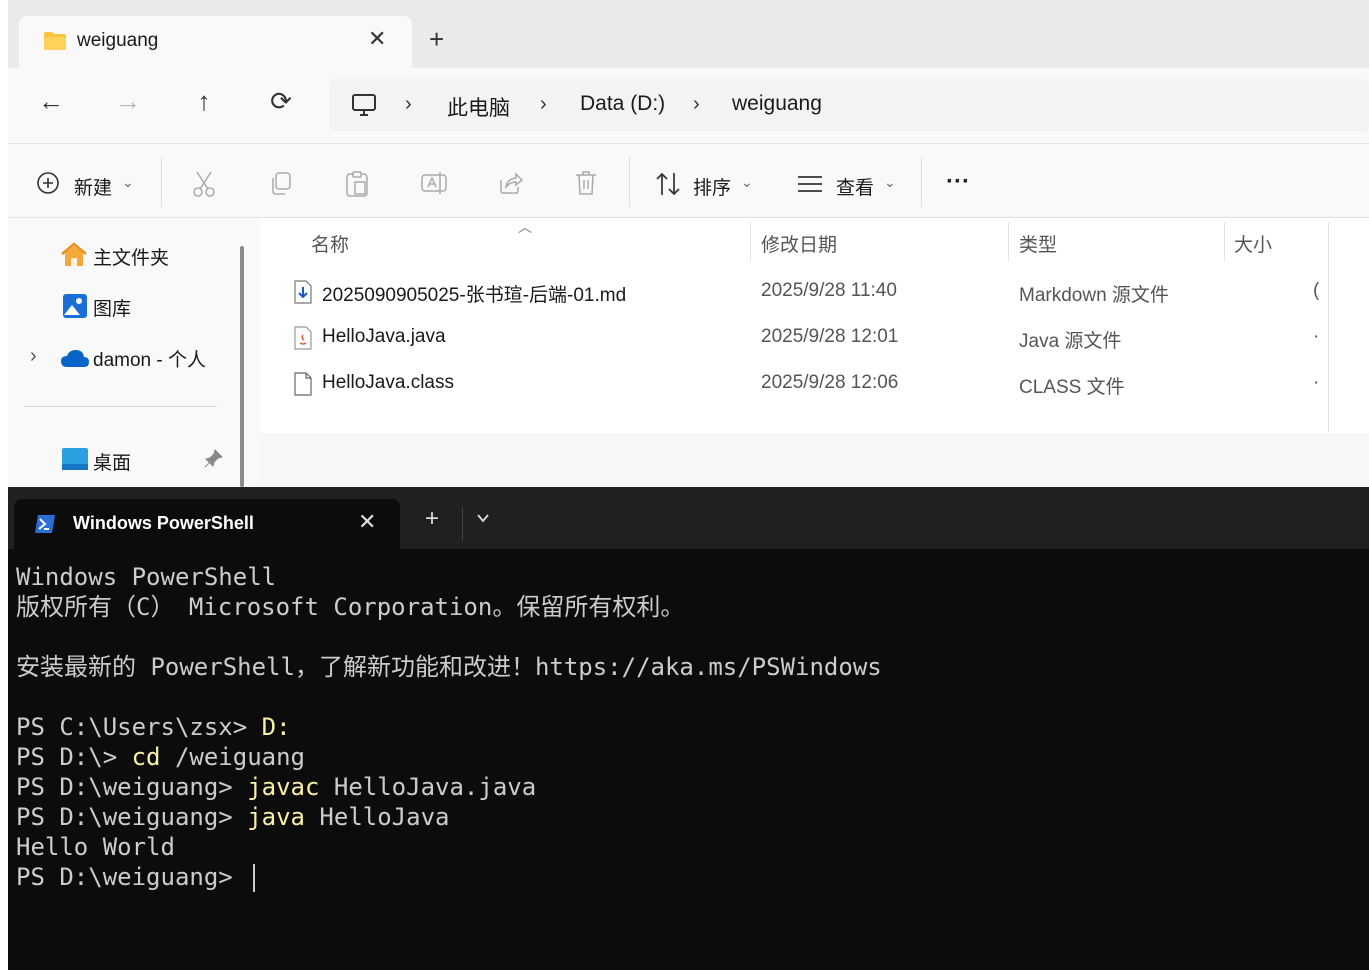 This screenshot has width=1369, height=970. What do you see at coordinates (586, 183) in the screenshot?
I see `delete-icon` at bounding box center [586, 183].